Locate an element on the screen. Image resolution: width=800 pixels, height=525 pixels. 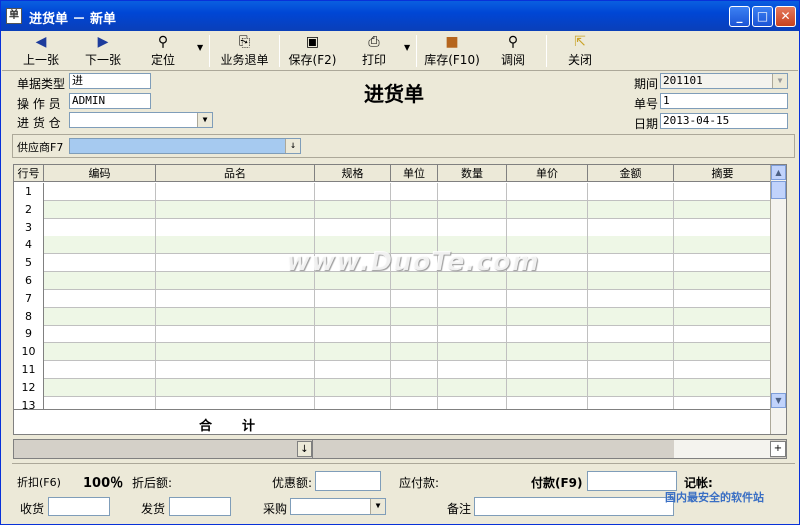
minimize-button: _ is located at coordinates (739, 16).